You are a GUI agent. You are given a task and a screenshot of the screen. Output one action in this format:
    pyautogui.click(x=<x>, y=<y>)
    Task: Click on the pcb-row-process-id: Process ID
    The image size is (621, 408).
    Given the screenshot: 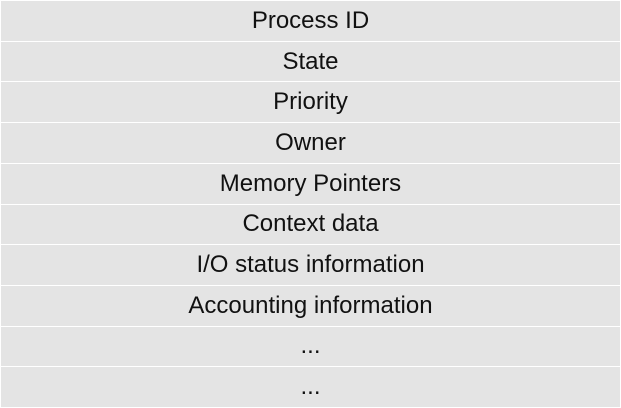 What is the action you would take?
    pyautogui.click(x=310, y=21)
    